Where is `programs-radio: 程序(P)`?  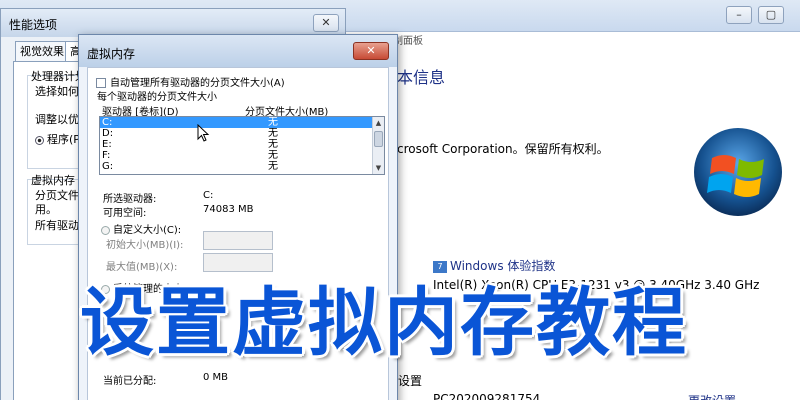
programs-radio: 程序(P) is located at coordinates (59, 139).